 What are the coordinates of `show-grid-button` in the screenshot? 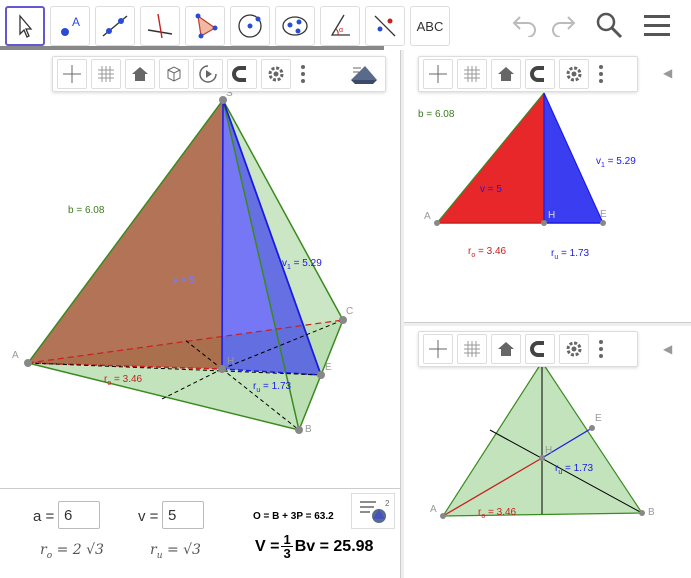 It's located at (106, 74).